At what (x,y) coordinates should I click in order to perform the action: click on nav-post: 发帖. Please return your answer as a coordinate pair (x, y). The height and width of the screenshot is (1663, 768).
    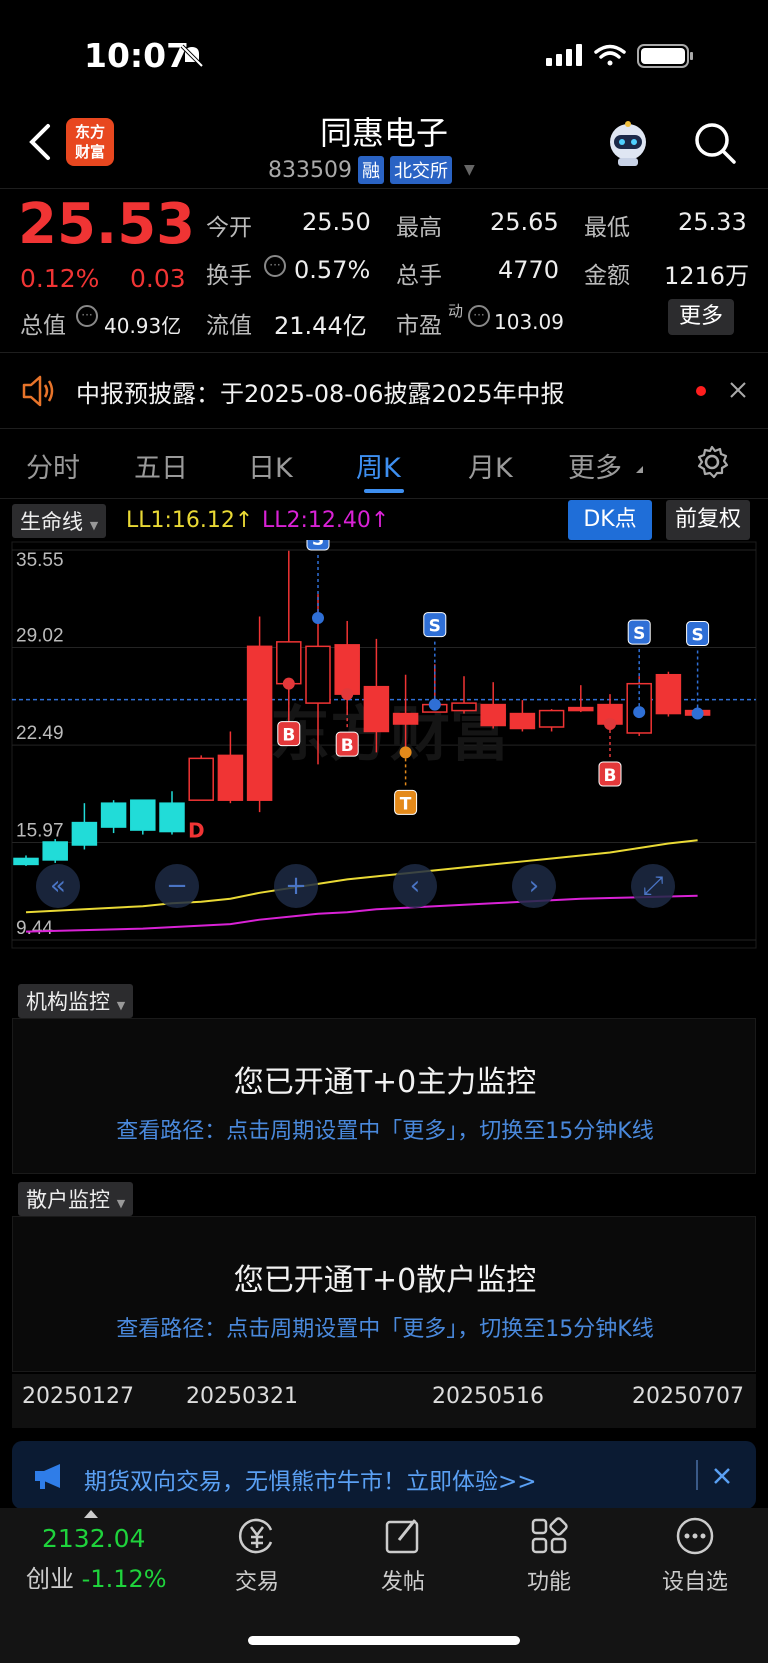
    Looking at the image, I should click on (403, 1556).